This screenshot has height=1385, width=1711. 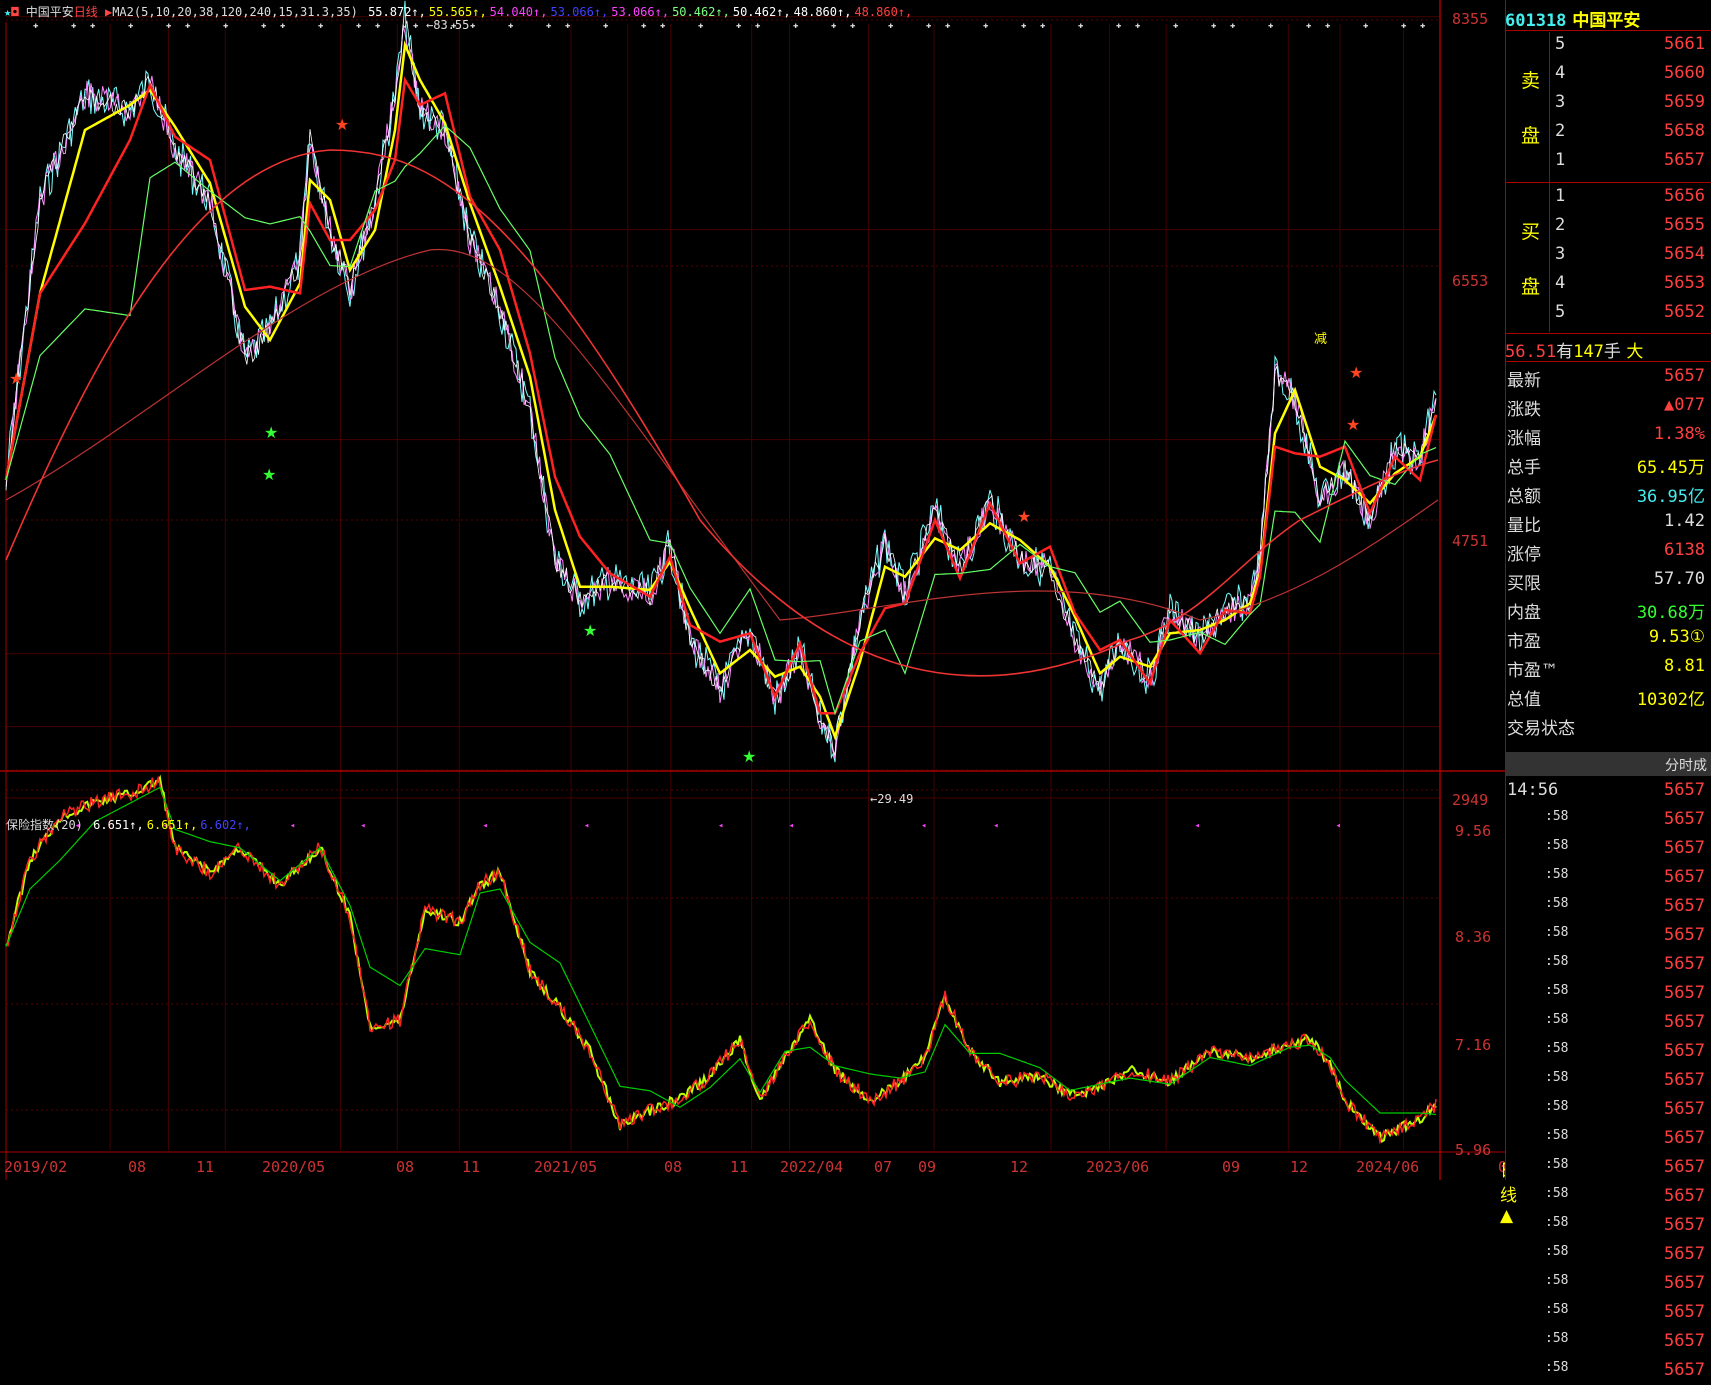 I want to click on level-number: 5, so click(x=1560, y=312).